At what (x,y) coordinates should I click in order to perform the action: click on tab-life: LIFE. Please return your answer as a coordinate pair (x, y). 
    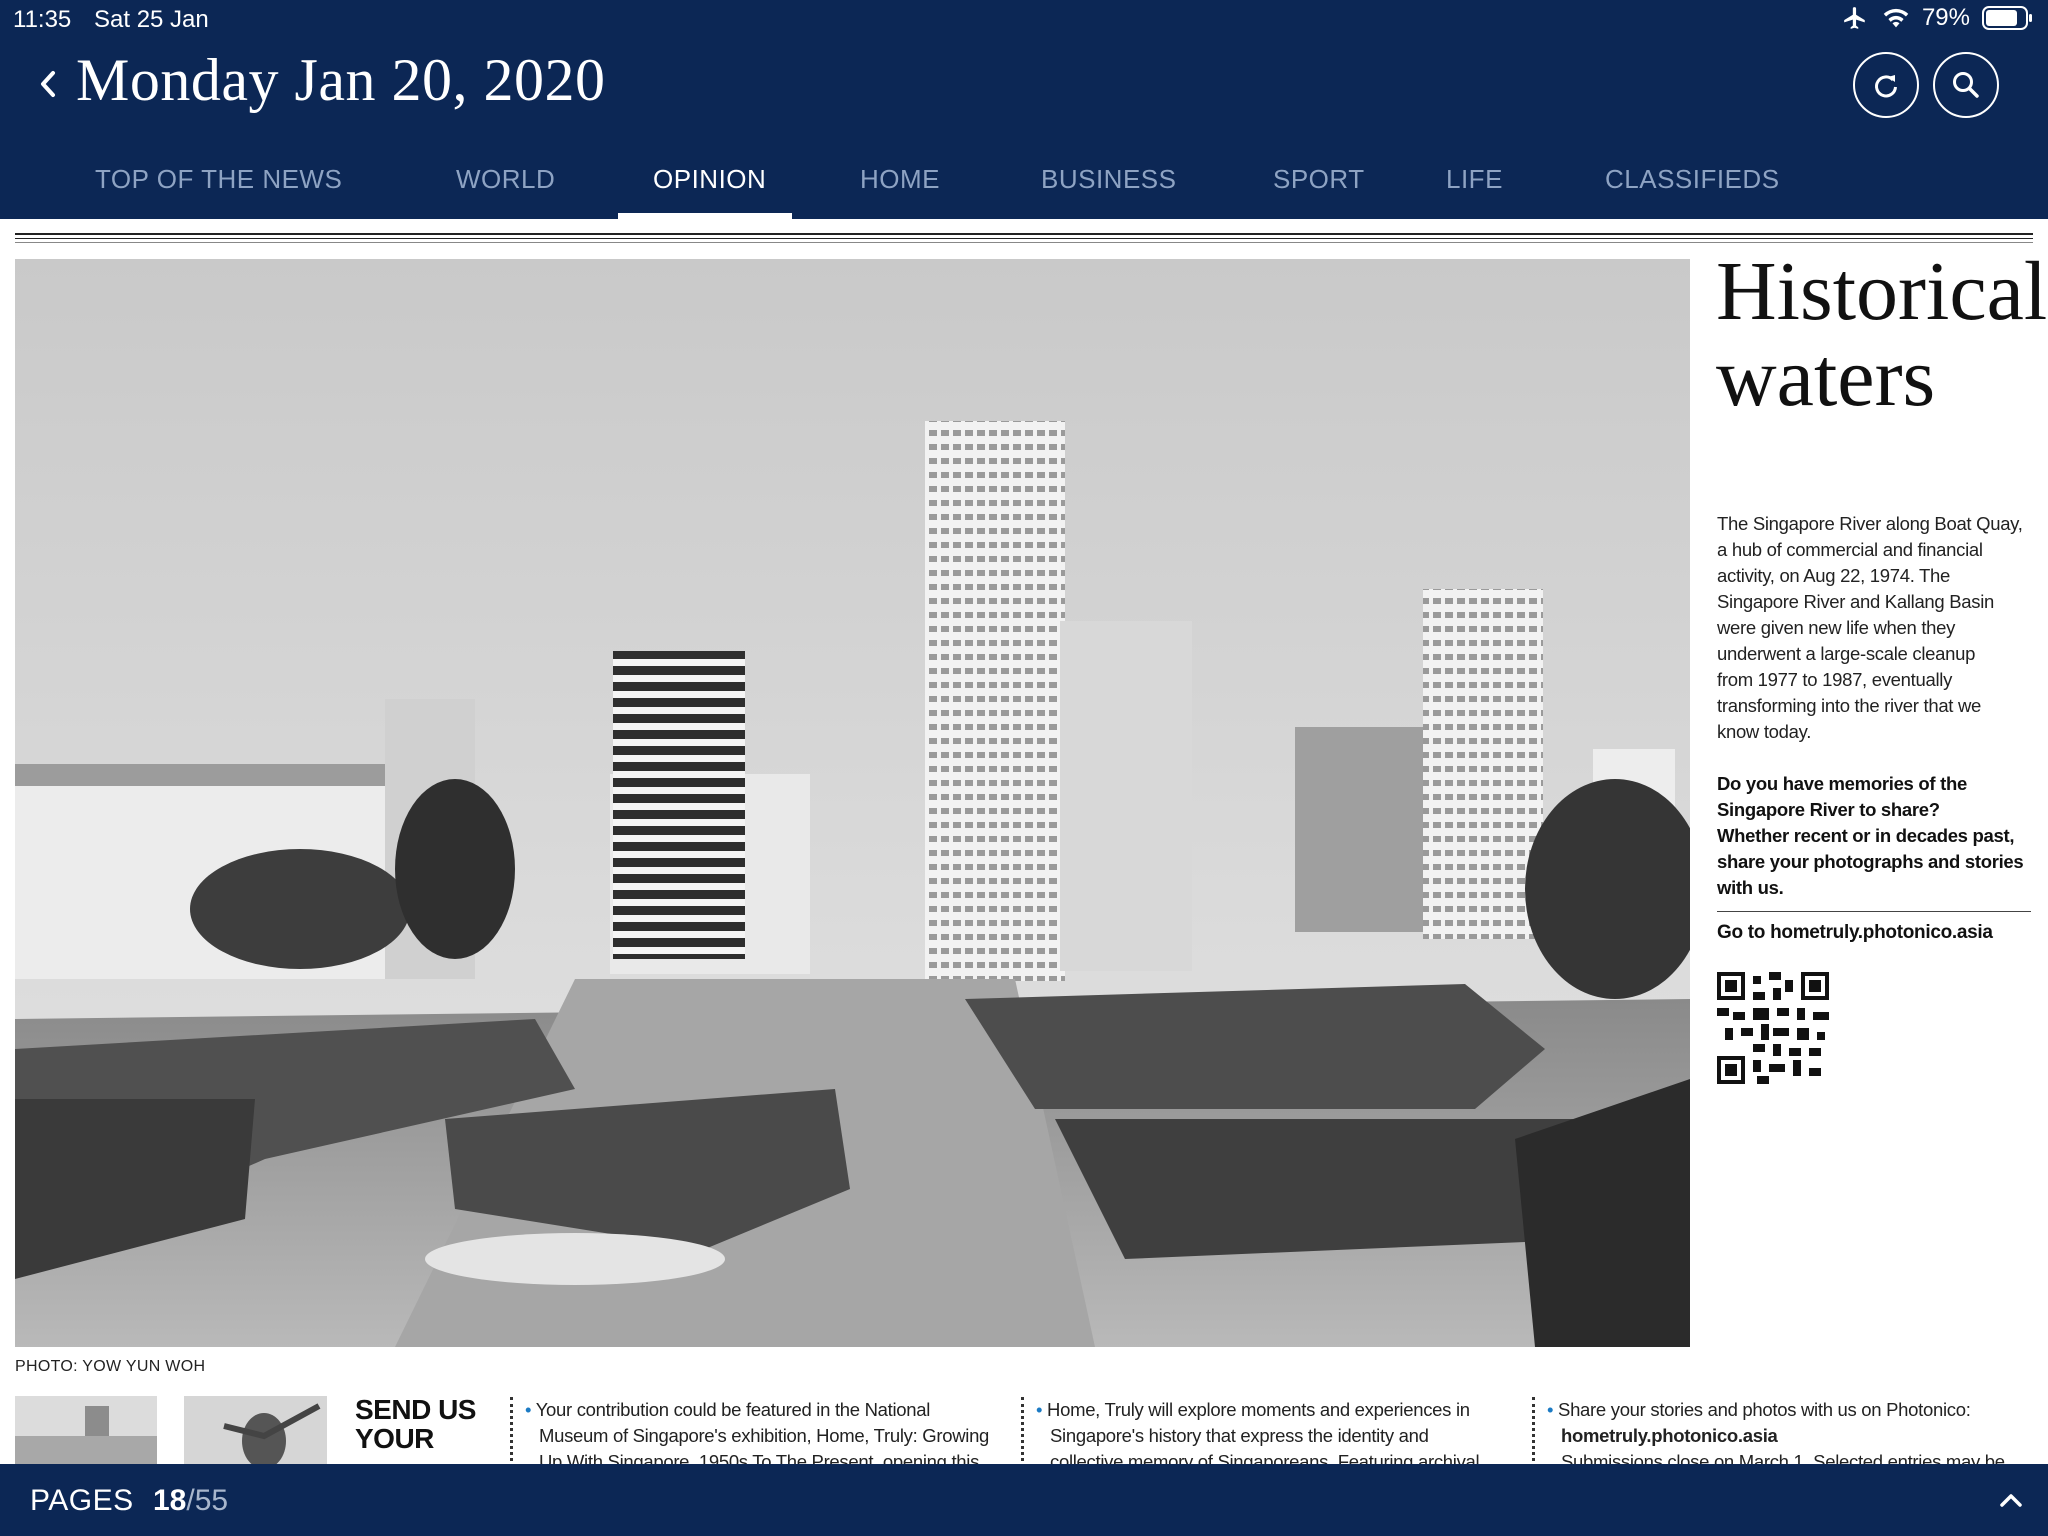
    Looking at the image, I should click on (1474, 191).